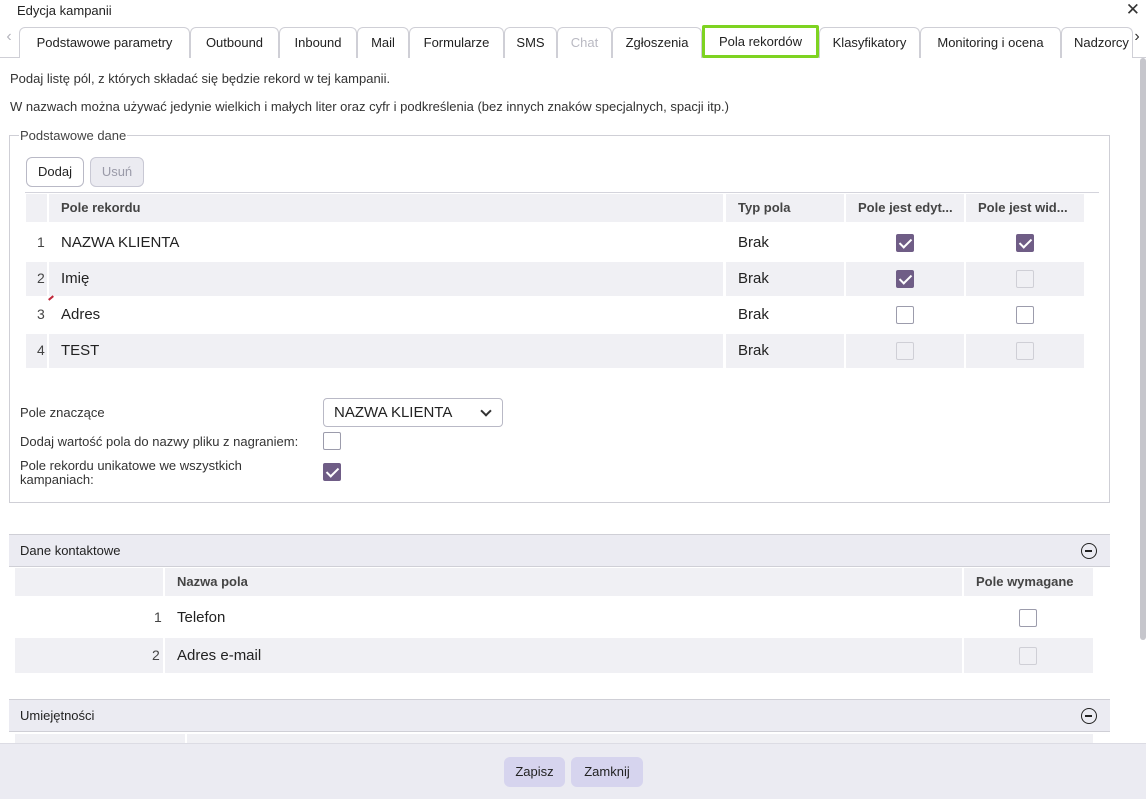  I want to click on contact-field-name: Adres e-mail, so click(219, 655).